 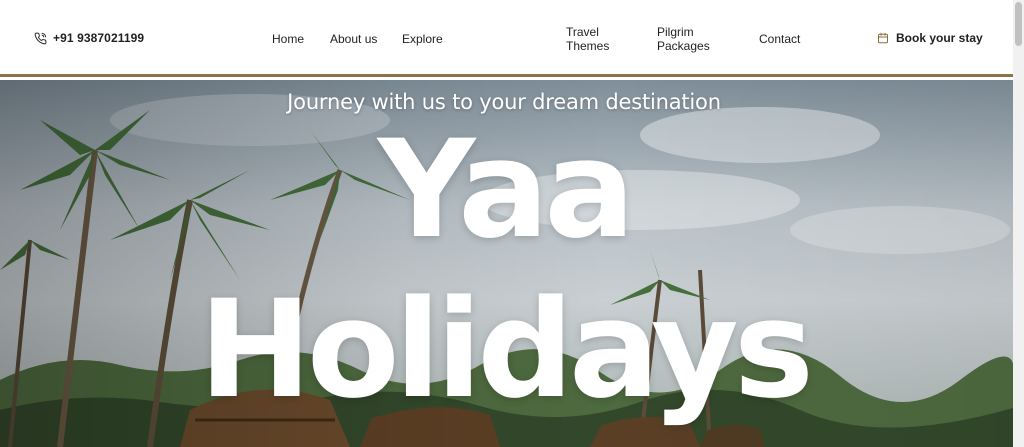 What do you see at coordinates (99, 38) in the screenshot?
I see `phone-number: +91 9387021199` at bounding box center [99, 38].